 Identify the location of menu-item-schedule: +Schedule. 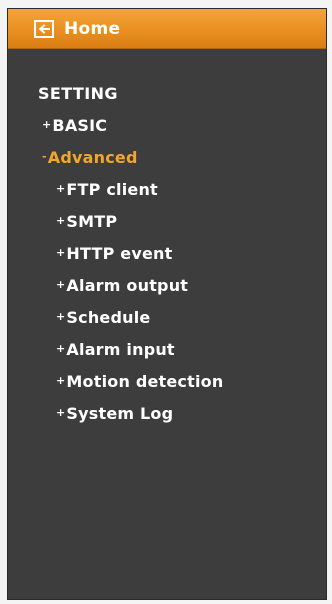
(103, 317).